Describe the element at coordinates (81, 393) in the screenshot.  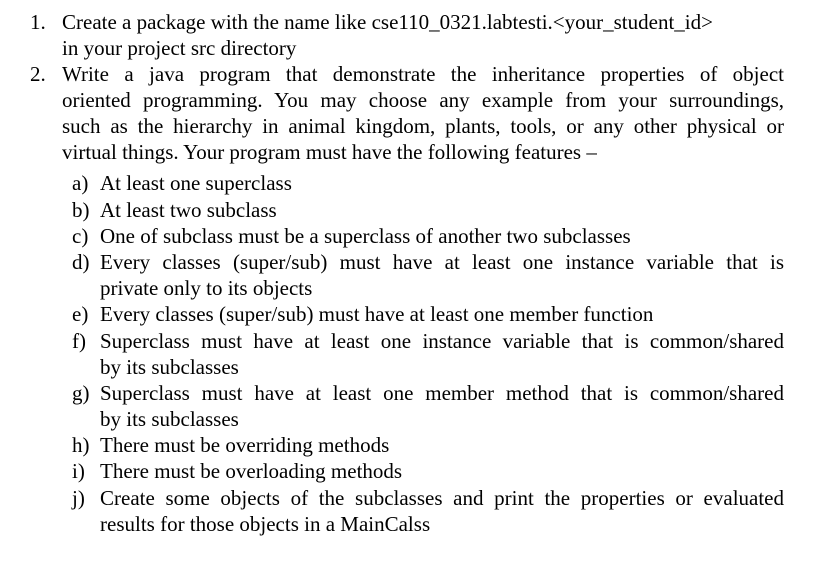
I see `subitem-marker: g)` at that location.